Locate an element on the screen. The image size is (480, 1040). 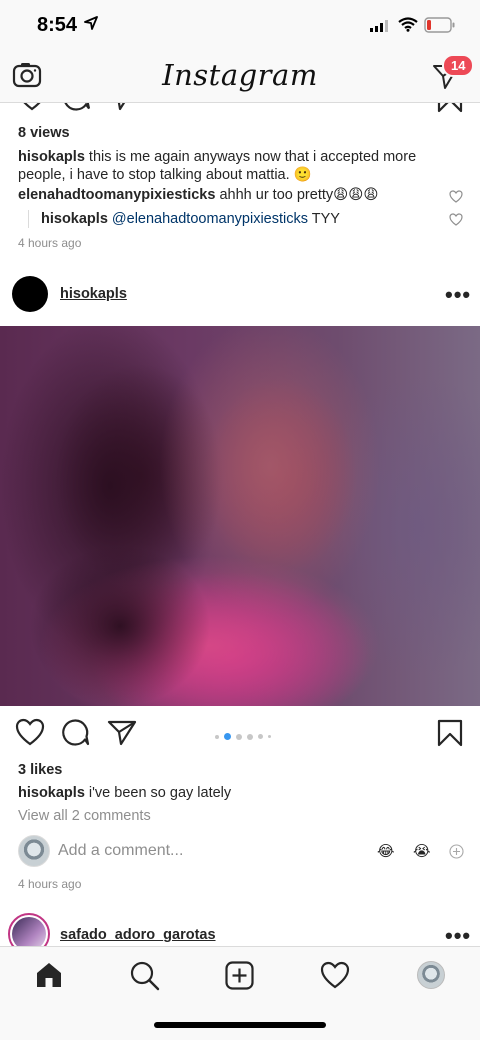
comment-text: ahhh ur too pretty😩😩😩 is located at coordinates (297, 195).